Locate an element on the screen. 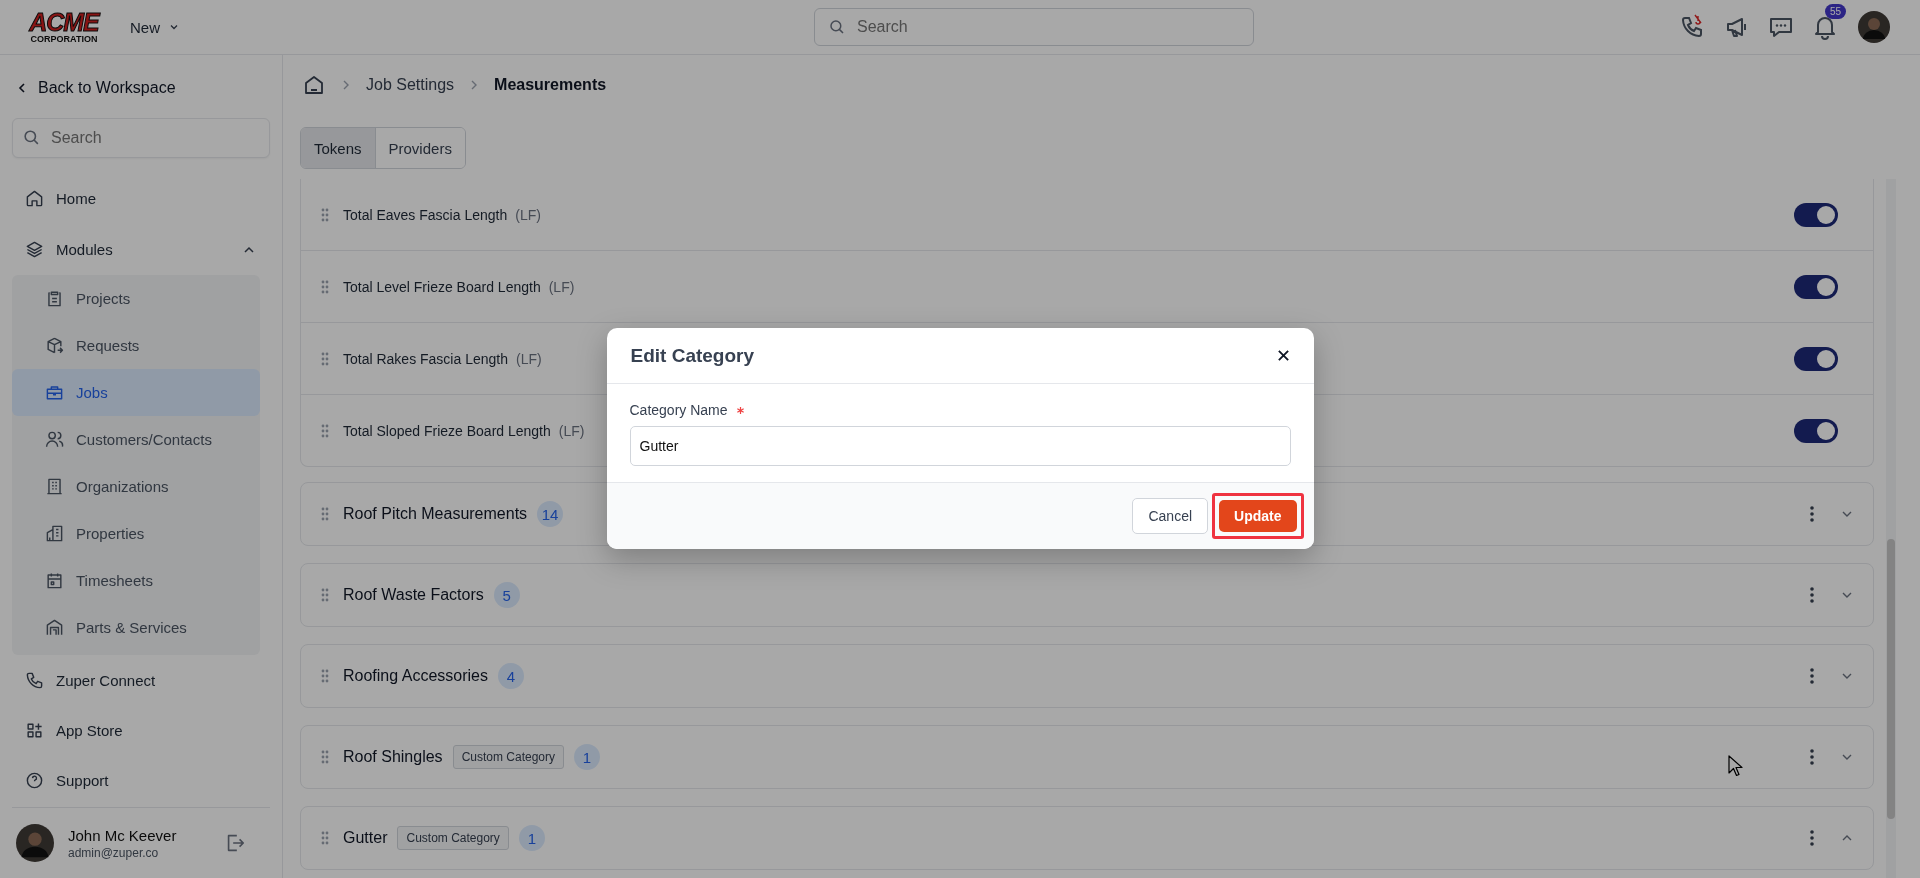 This screenshot has width=1920, height=878. app-grid-icon is located at coordinates (34, 730).